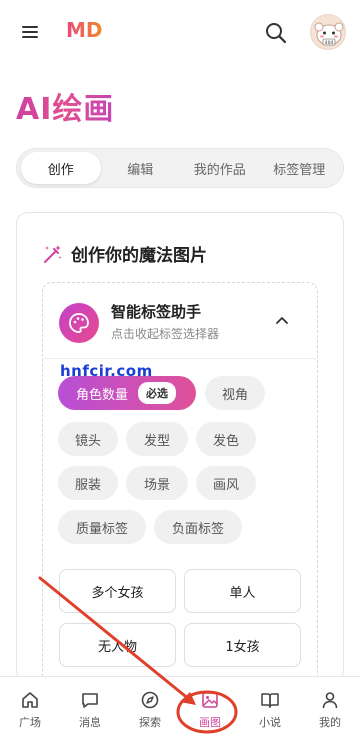  What do you see at coordinates (270, 722) in the screenshot?
I see `nav-label: 小说` at bounding box center [270, 722].